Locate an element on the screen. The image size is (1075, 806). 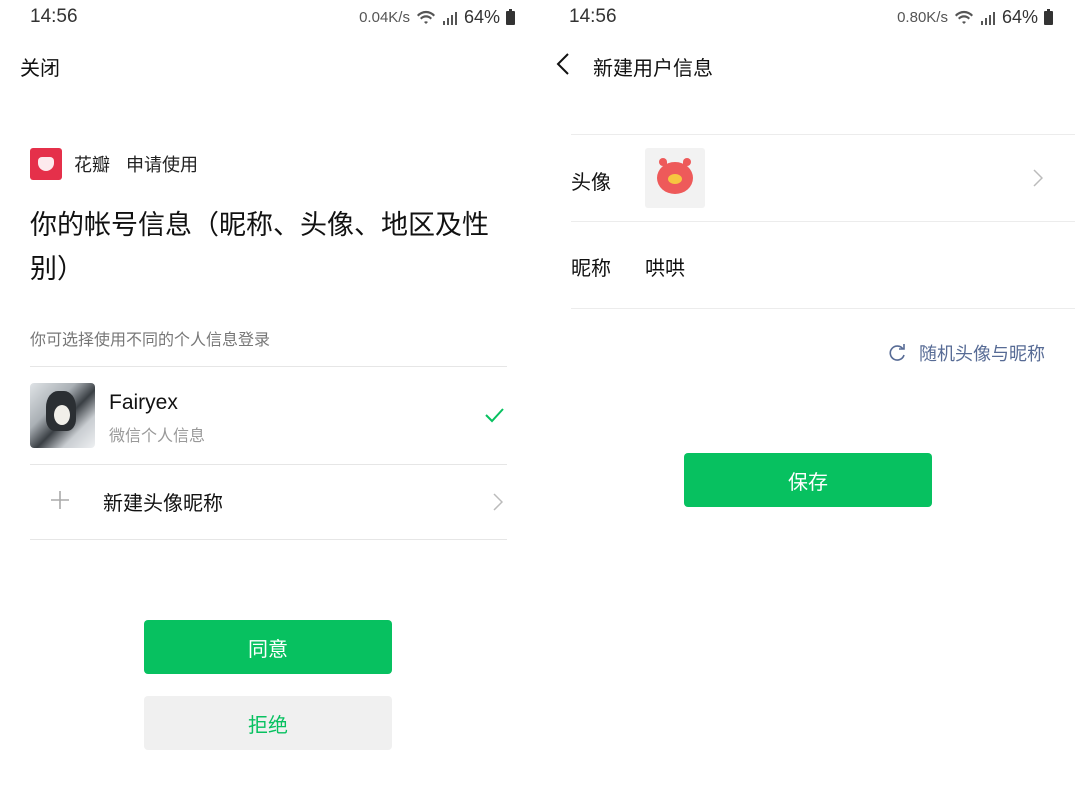
app-name: 花瓣 is located at coordinates (92, 165).